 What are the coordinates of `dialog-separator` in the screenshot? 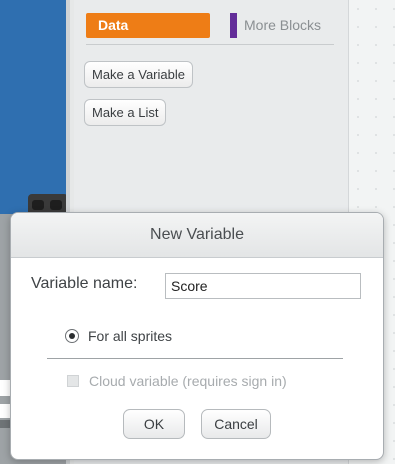 It's located at (195, 358).